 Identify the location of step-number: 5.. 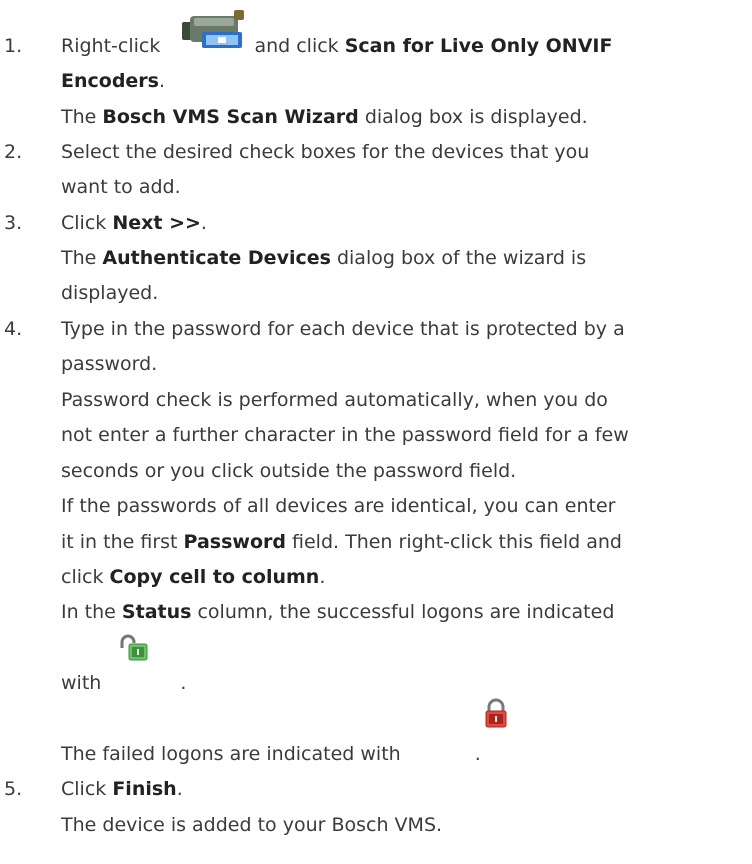
(13, 789).